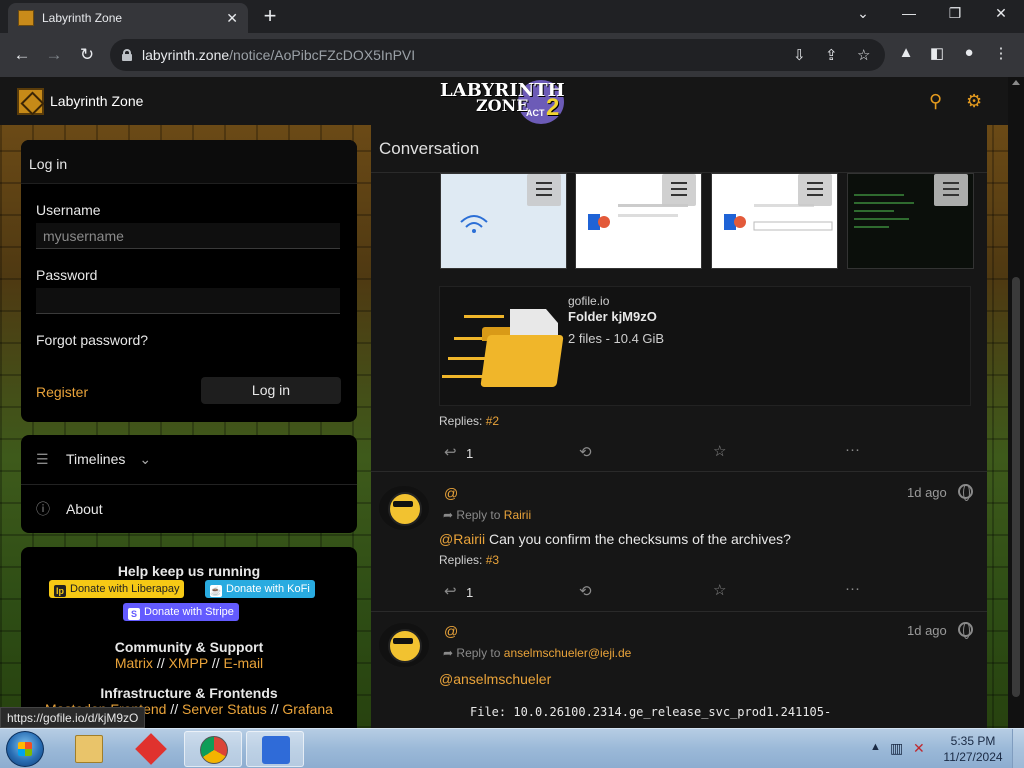 The image size is (1024, 768). What do you see at coordinates (188, 301) in the screenshot?
I see `password-input` at bounding box center [188, 301].